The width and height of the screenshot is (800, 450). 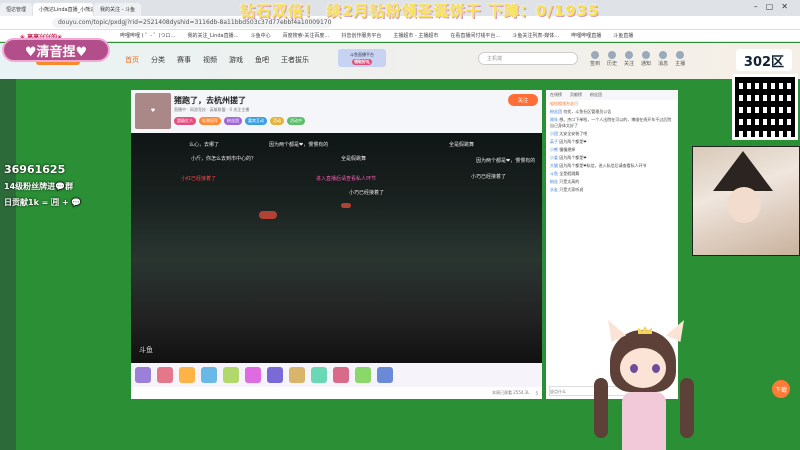 What do you see at coordinates (781, 389) in the screenshot?
I see `download-float-button: 下载` at bounding box center [781, 389].